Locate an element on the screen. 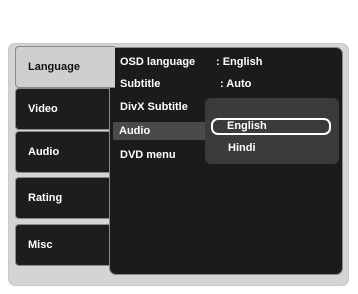 This screenshot has height=294, width=358. tab-language: Language is located at coordinates (65, 67).